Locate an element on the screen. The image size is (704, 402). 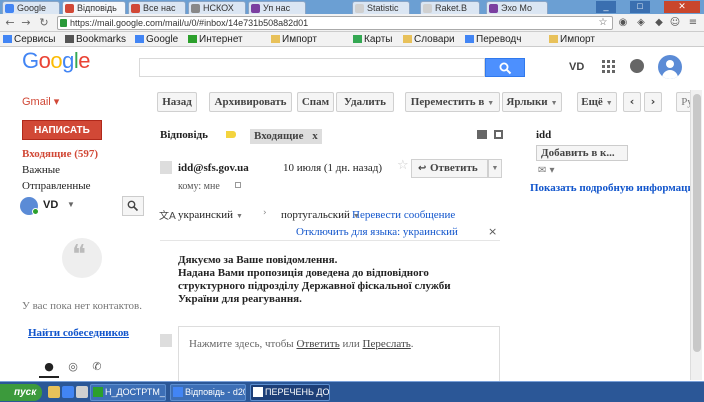
browser-icon is located at coordinates (68, 392).